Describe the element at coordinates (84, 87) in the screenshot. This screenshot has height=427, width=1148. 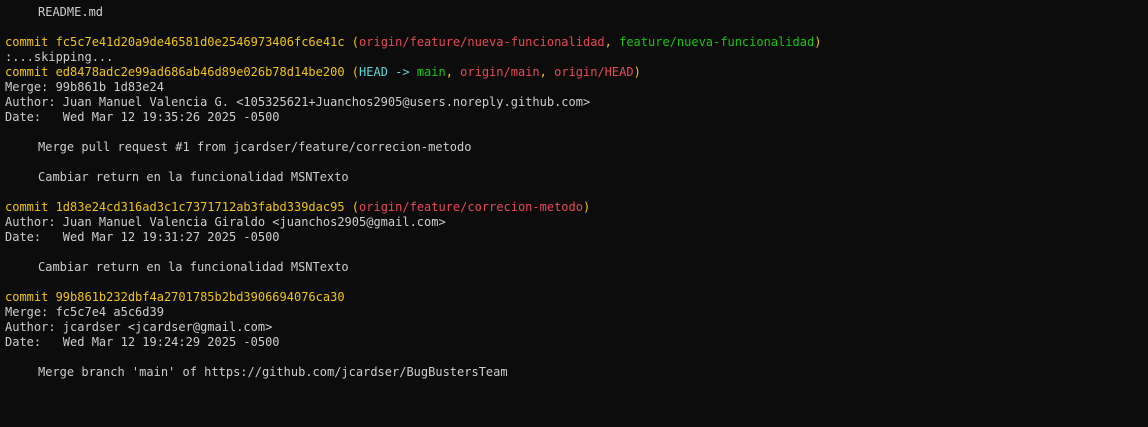
I see `commit-merge: Merge: 99b861b 1d83e24` at that location.